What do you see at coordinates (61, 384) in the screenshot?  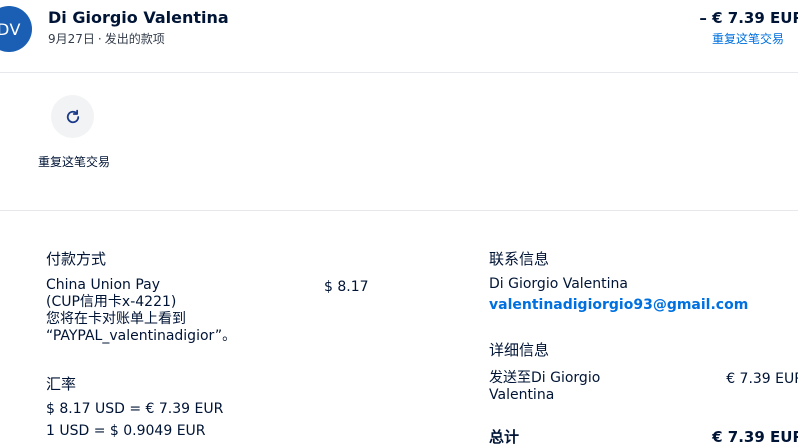 I see `exchange-rate-title: 汇率` at bounding box center [61, 384].